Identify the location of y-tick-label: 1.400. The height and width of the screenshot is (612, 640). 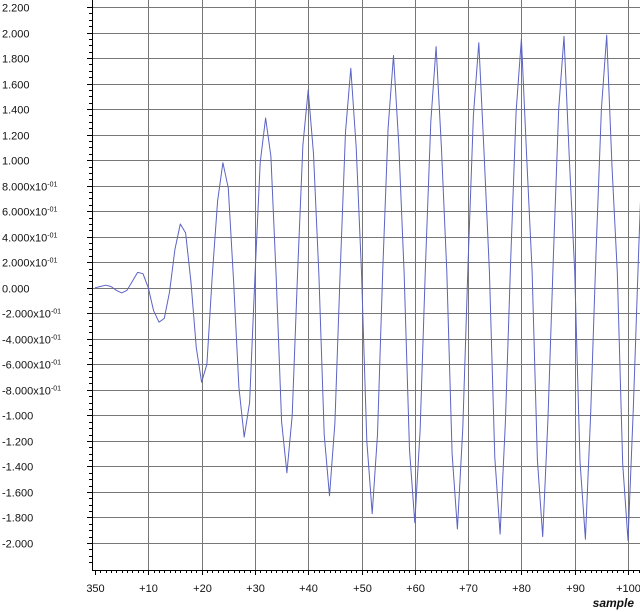
(16, 111).